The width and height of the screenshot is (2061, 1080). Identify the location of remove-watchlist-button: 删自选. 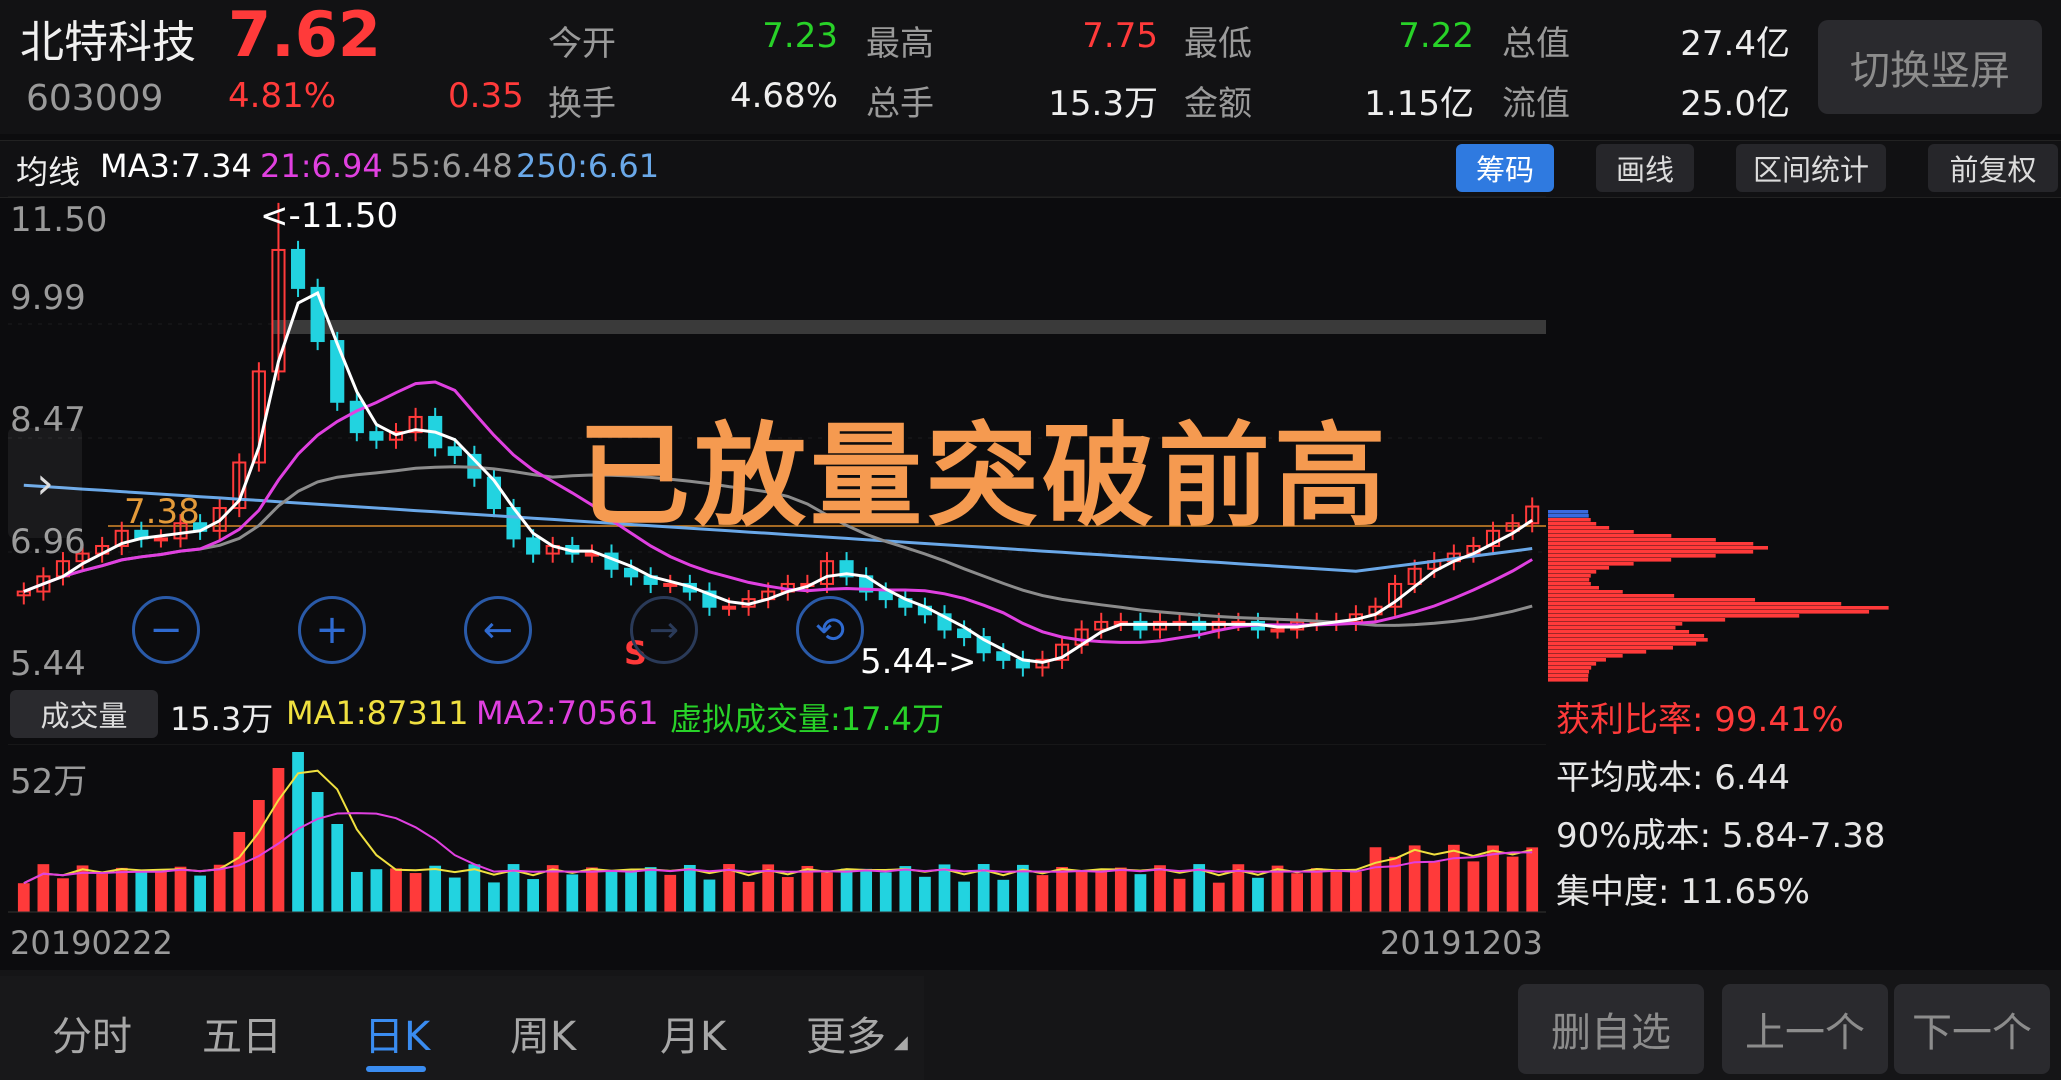
(1611, 1029).